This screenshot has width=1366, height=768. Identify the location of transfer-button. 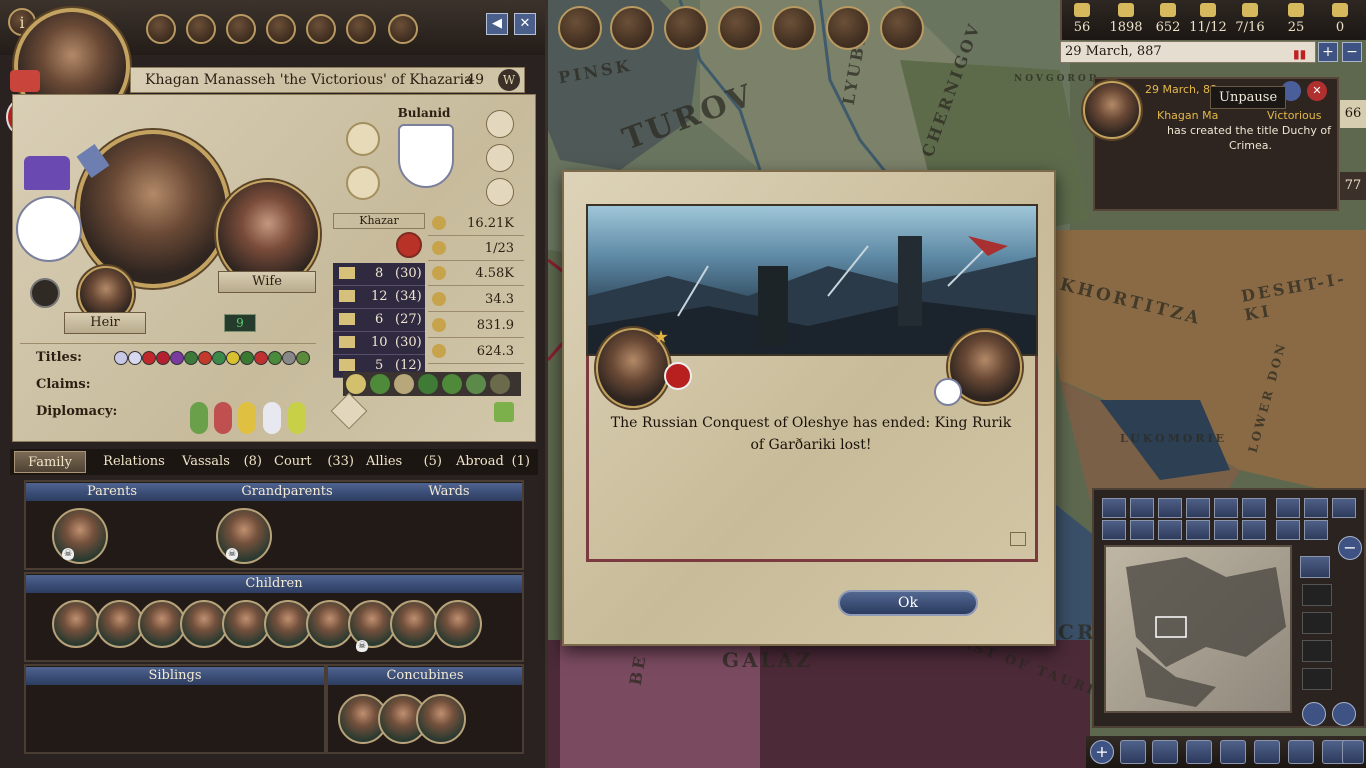
(1267, 752).